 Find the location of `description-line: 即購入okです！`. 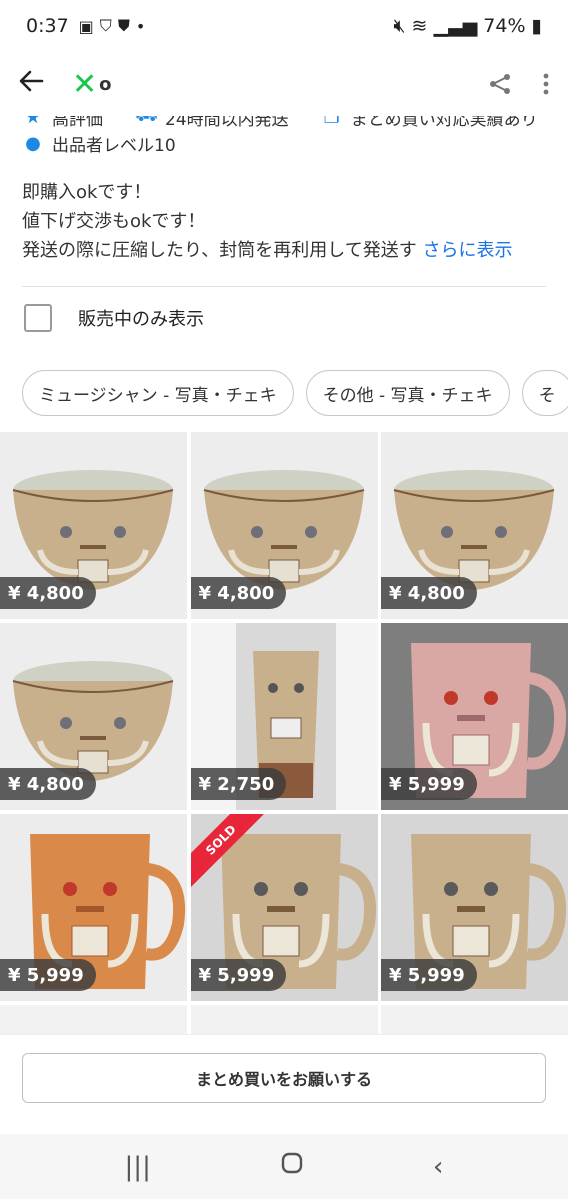

description-line: 即購入okです！ is located at coordinates (87, 192).